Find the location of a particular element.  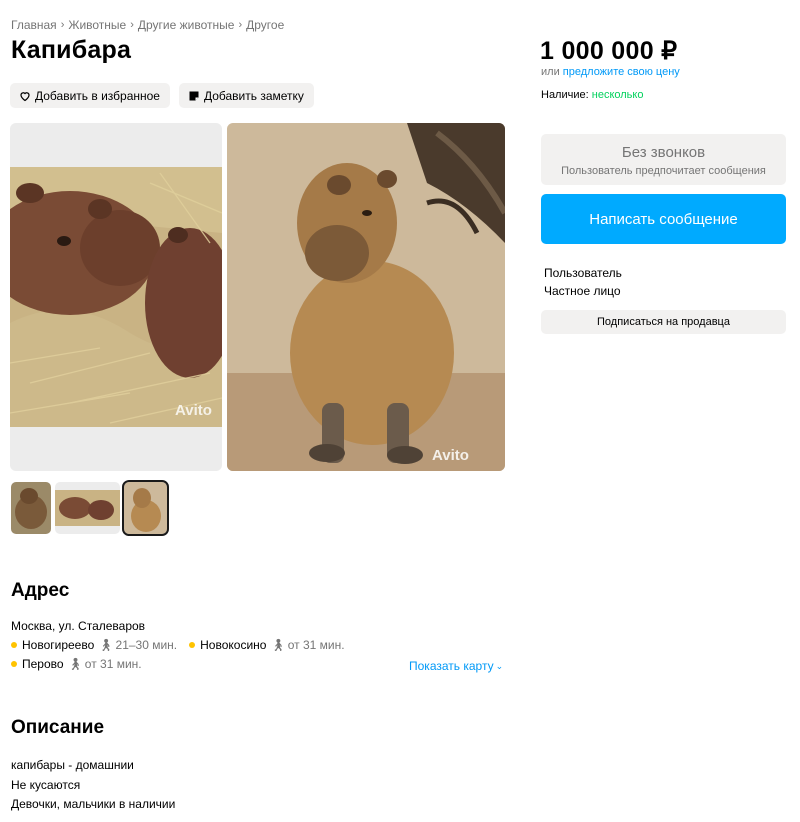

availability: Наличие: несколько is located at coordinates (592, 95).